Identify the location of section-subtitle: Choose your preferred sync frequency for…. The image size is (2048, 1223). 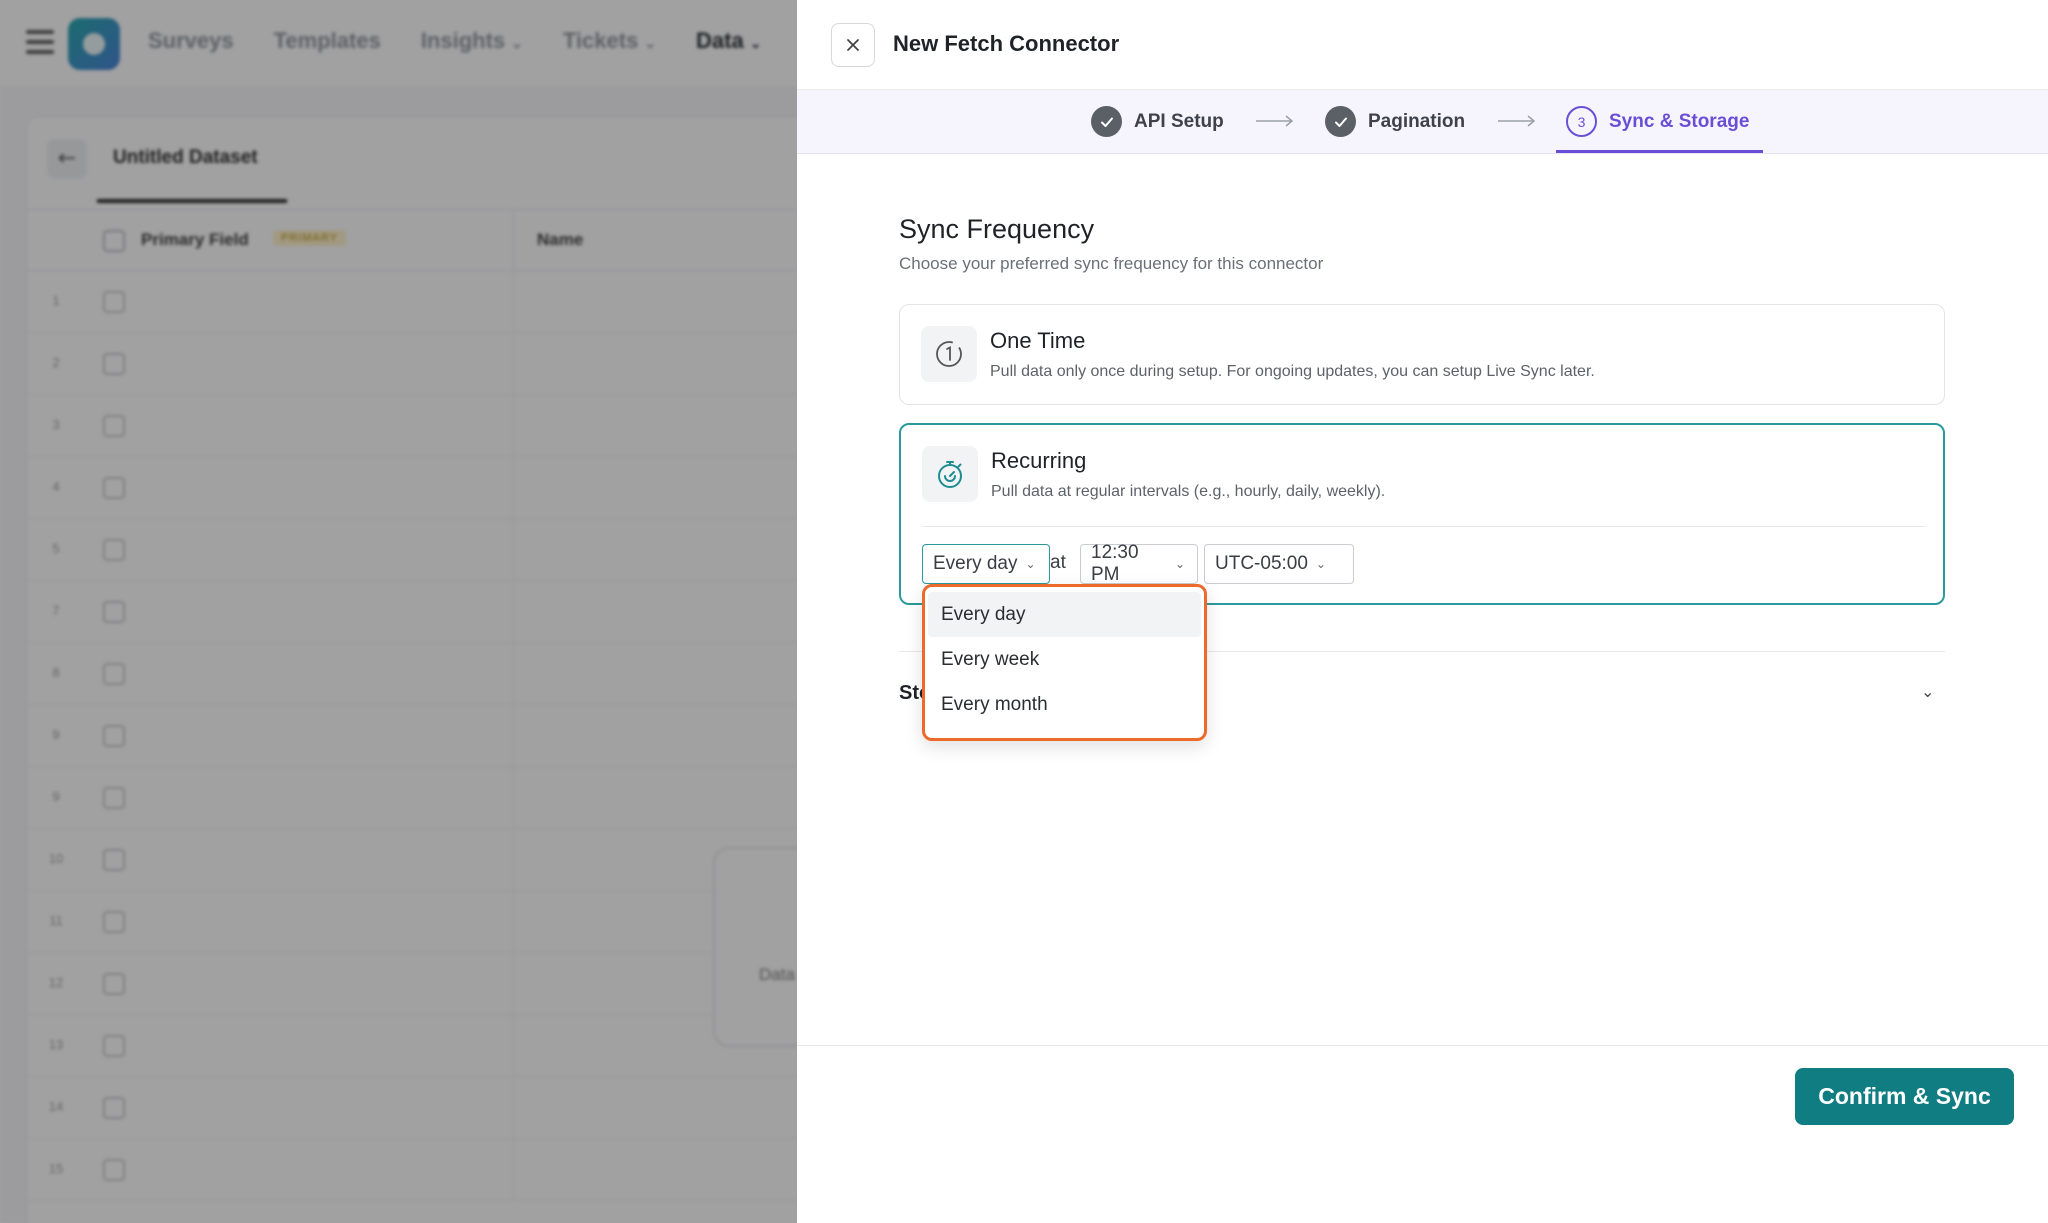
(1111, 263).